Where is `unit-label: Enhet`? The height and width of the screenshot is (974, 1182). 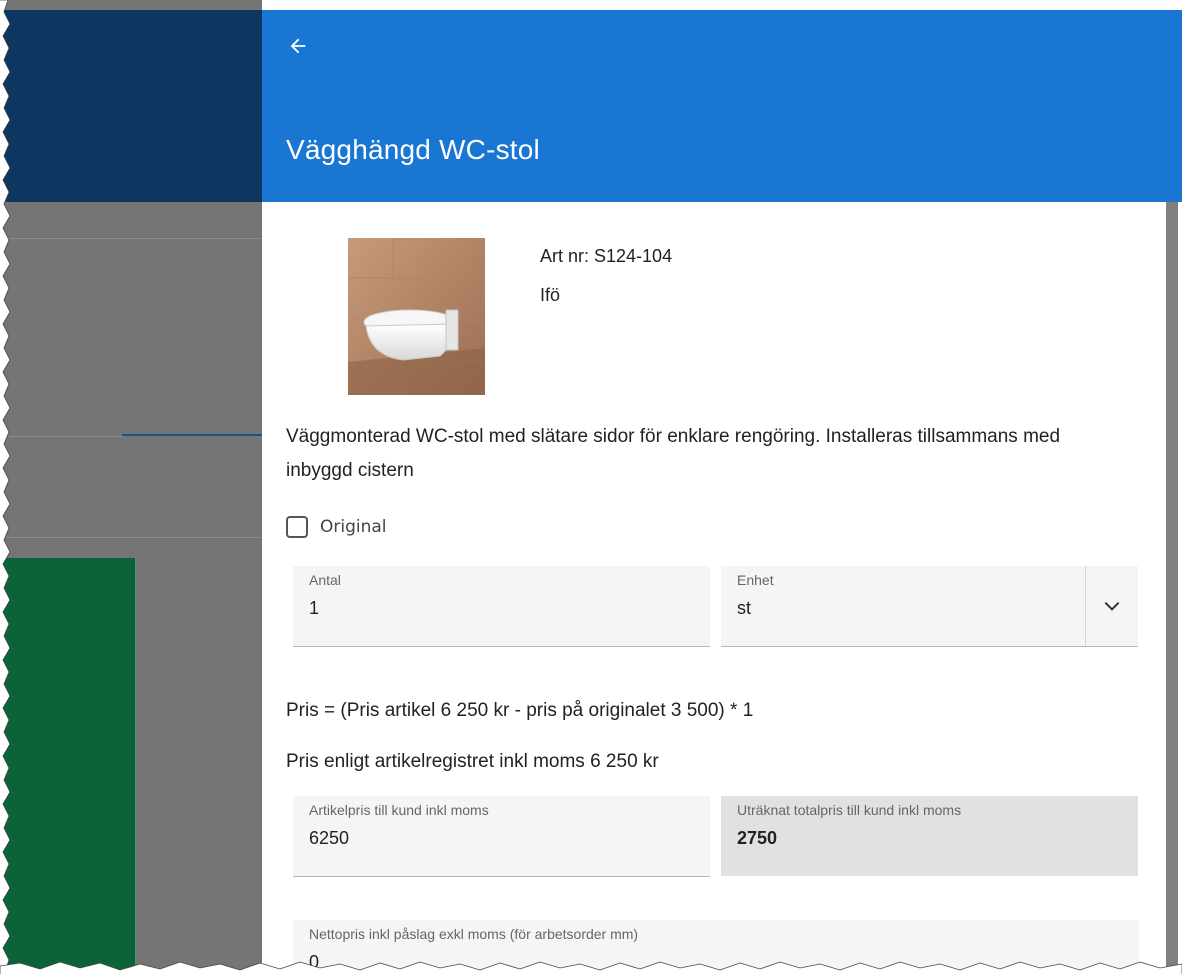
unit-label: Enhet is located at coordinates (755, 580).